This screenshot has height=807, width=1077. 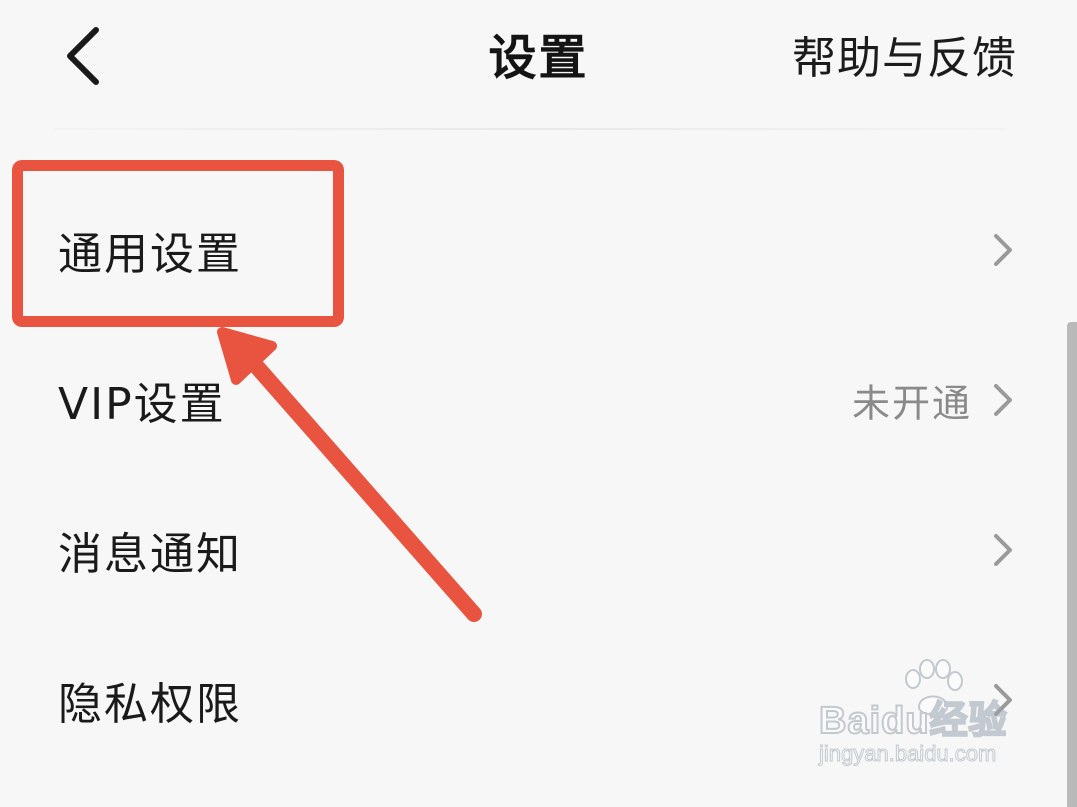 I want to click on settings-item-label: 消息通知, so click(x=150, y=554).